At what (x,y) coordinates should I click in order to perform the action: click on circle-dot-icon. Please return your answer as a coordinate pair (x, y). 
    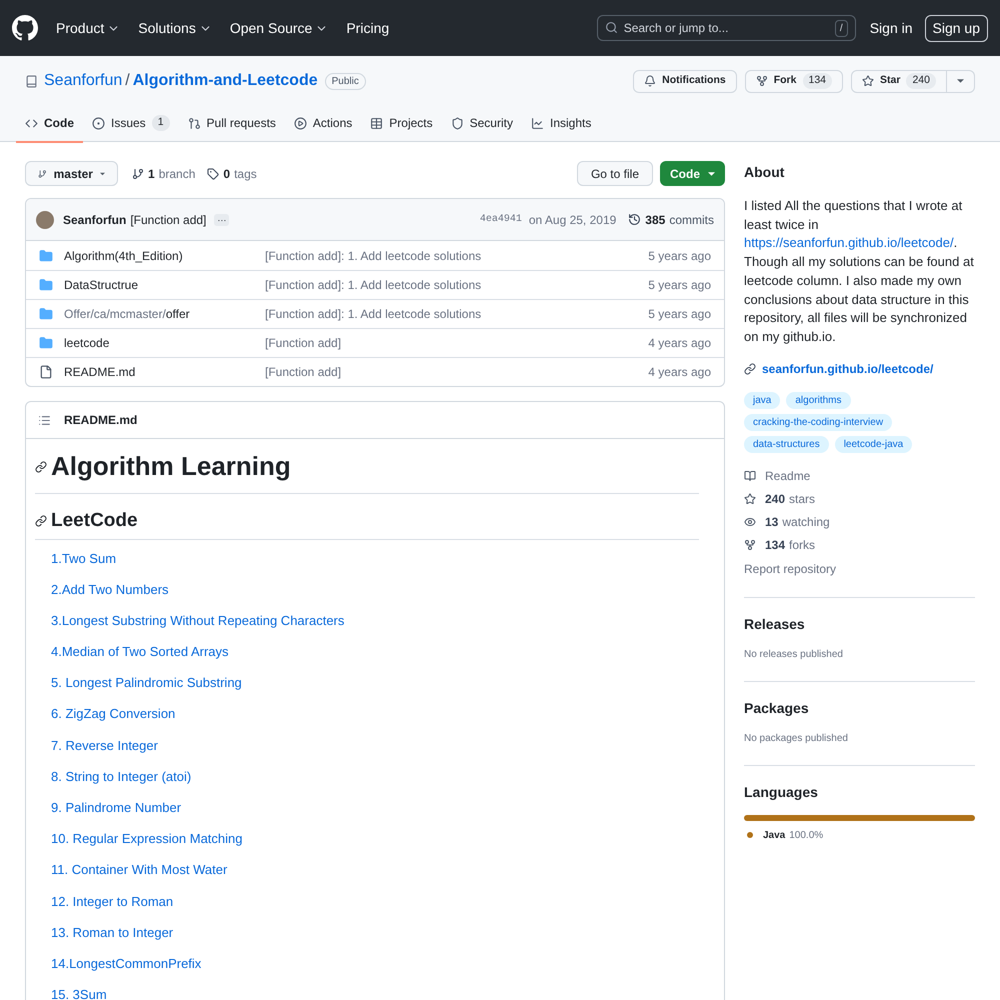
    Looking at the image, I should click on (98, 123).